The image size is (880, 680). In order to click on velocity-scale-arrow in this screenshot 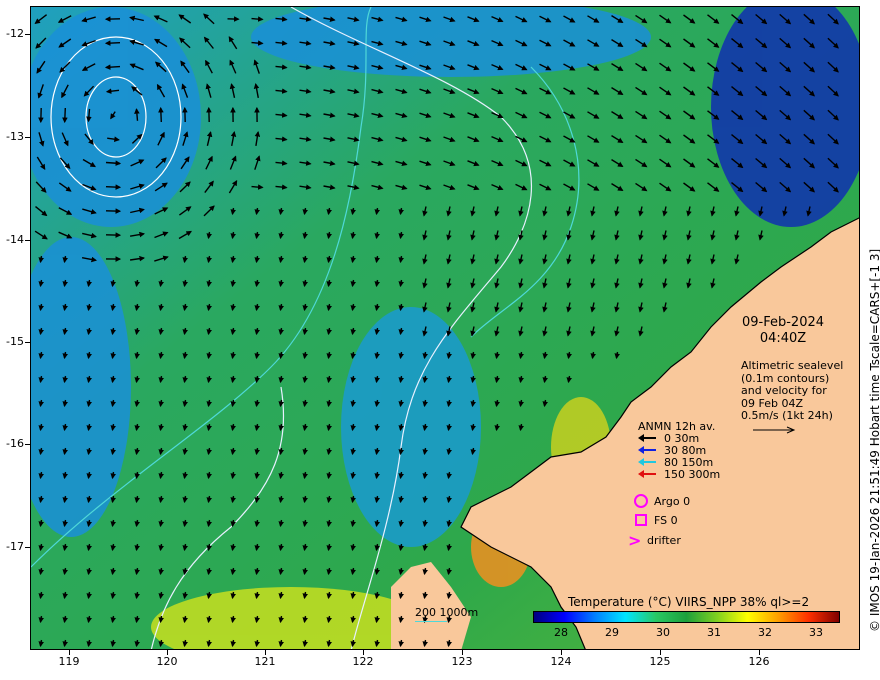, I will do `click(774, 429)`.